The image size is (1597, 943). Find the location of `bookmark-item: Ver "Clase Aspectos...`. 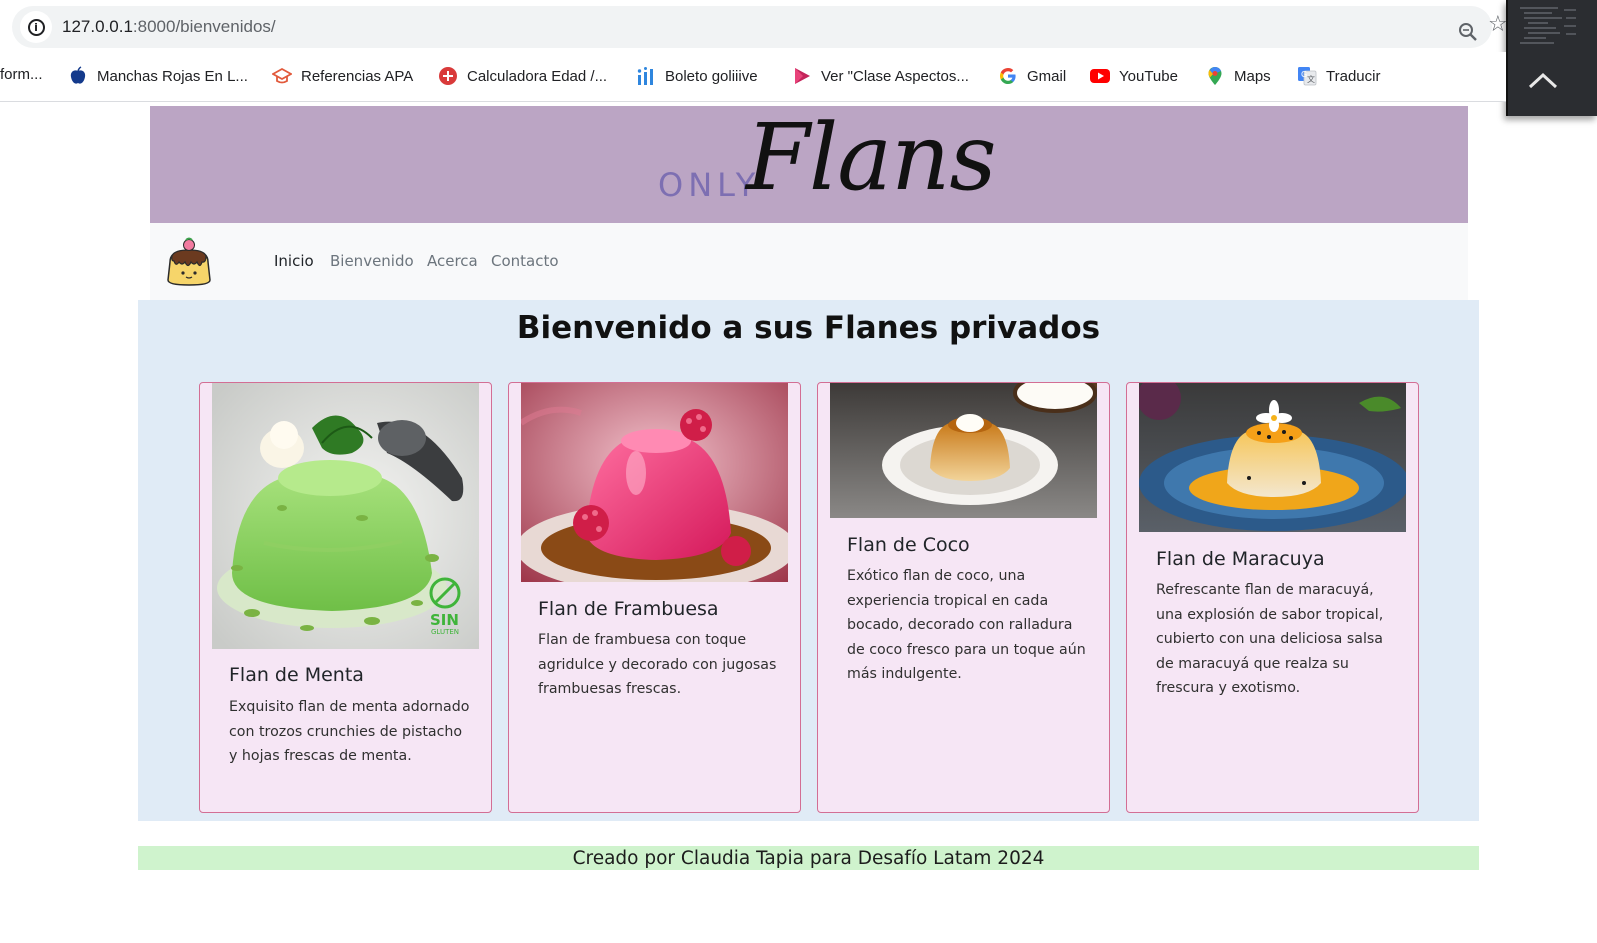

bookmark-item: Ver "Clase Aspectos... is located at coordinates (880, 76).